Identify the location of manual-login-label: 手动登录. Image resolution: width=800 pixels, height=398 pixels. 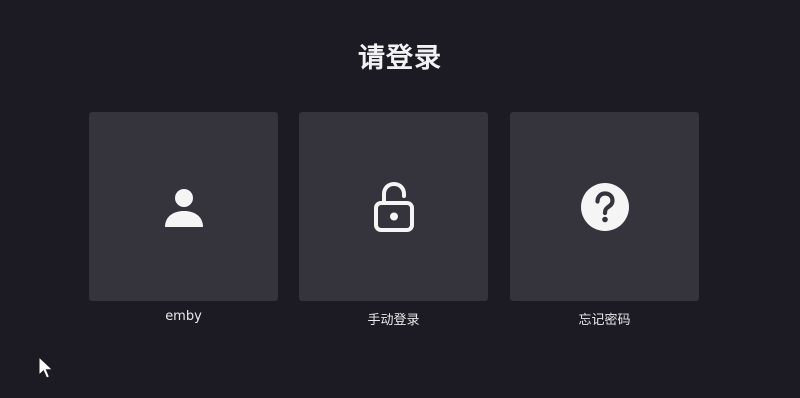
(393, 320).